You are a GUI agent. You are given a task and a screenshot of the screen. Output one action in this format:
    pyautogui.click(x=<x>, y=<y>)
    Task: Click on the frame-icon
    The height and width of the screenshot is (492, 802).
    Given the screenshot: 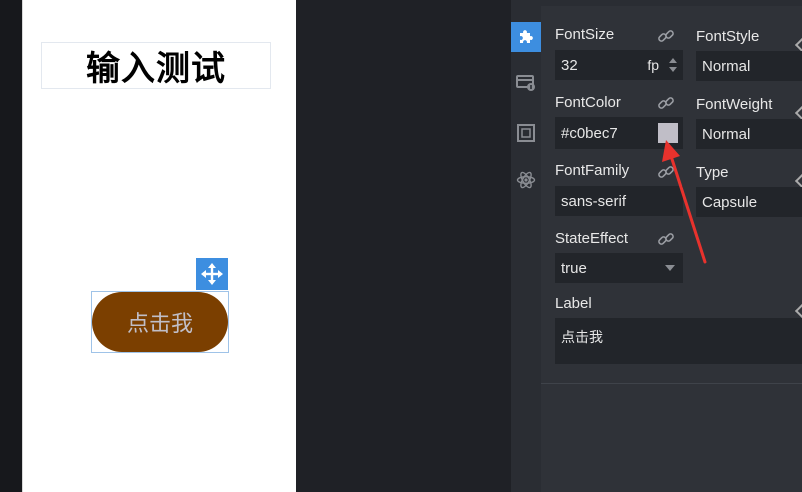 What is the action you would take?
    pyautogui.click(x=526, y=133)
    